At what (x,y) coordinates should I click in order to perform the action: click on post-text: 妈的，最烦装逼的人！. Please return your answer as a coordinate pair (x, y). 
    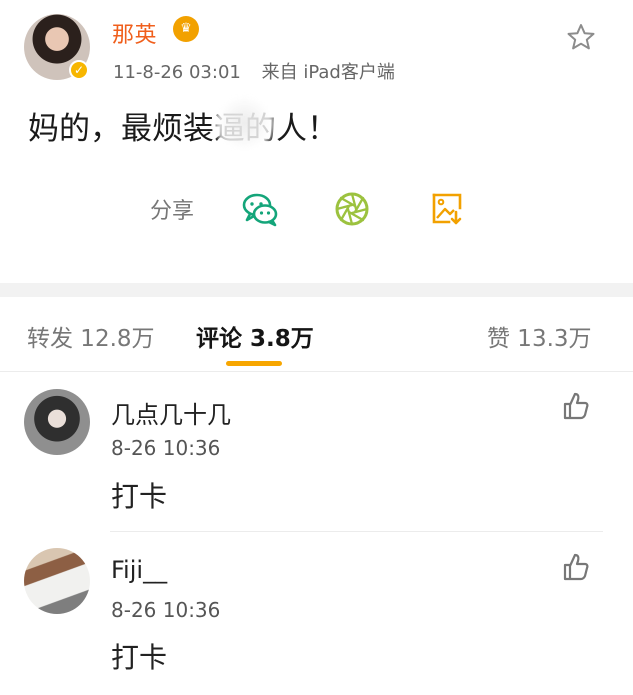
    Looking at the image, I should click on (183, 129).